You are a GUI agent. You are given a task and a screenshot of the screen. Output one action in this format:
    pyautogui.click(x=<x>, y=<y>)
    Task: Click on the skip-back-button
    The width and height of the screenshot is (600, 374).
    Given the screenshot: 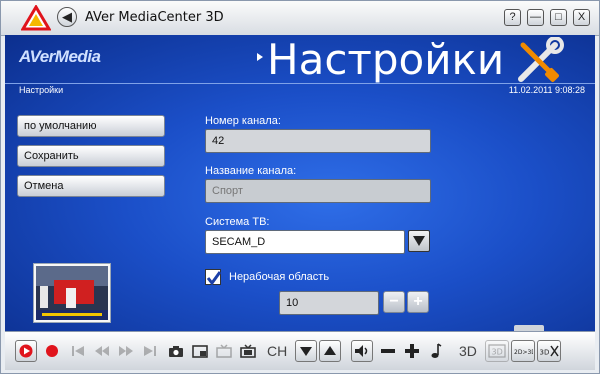 What is the action you would take?
    pyautogui.click(x=78, y=351)
    